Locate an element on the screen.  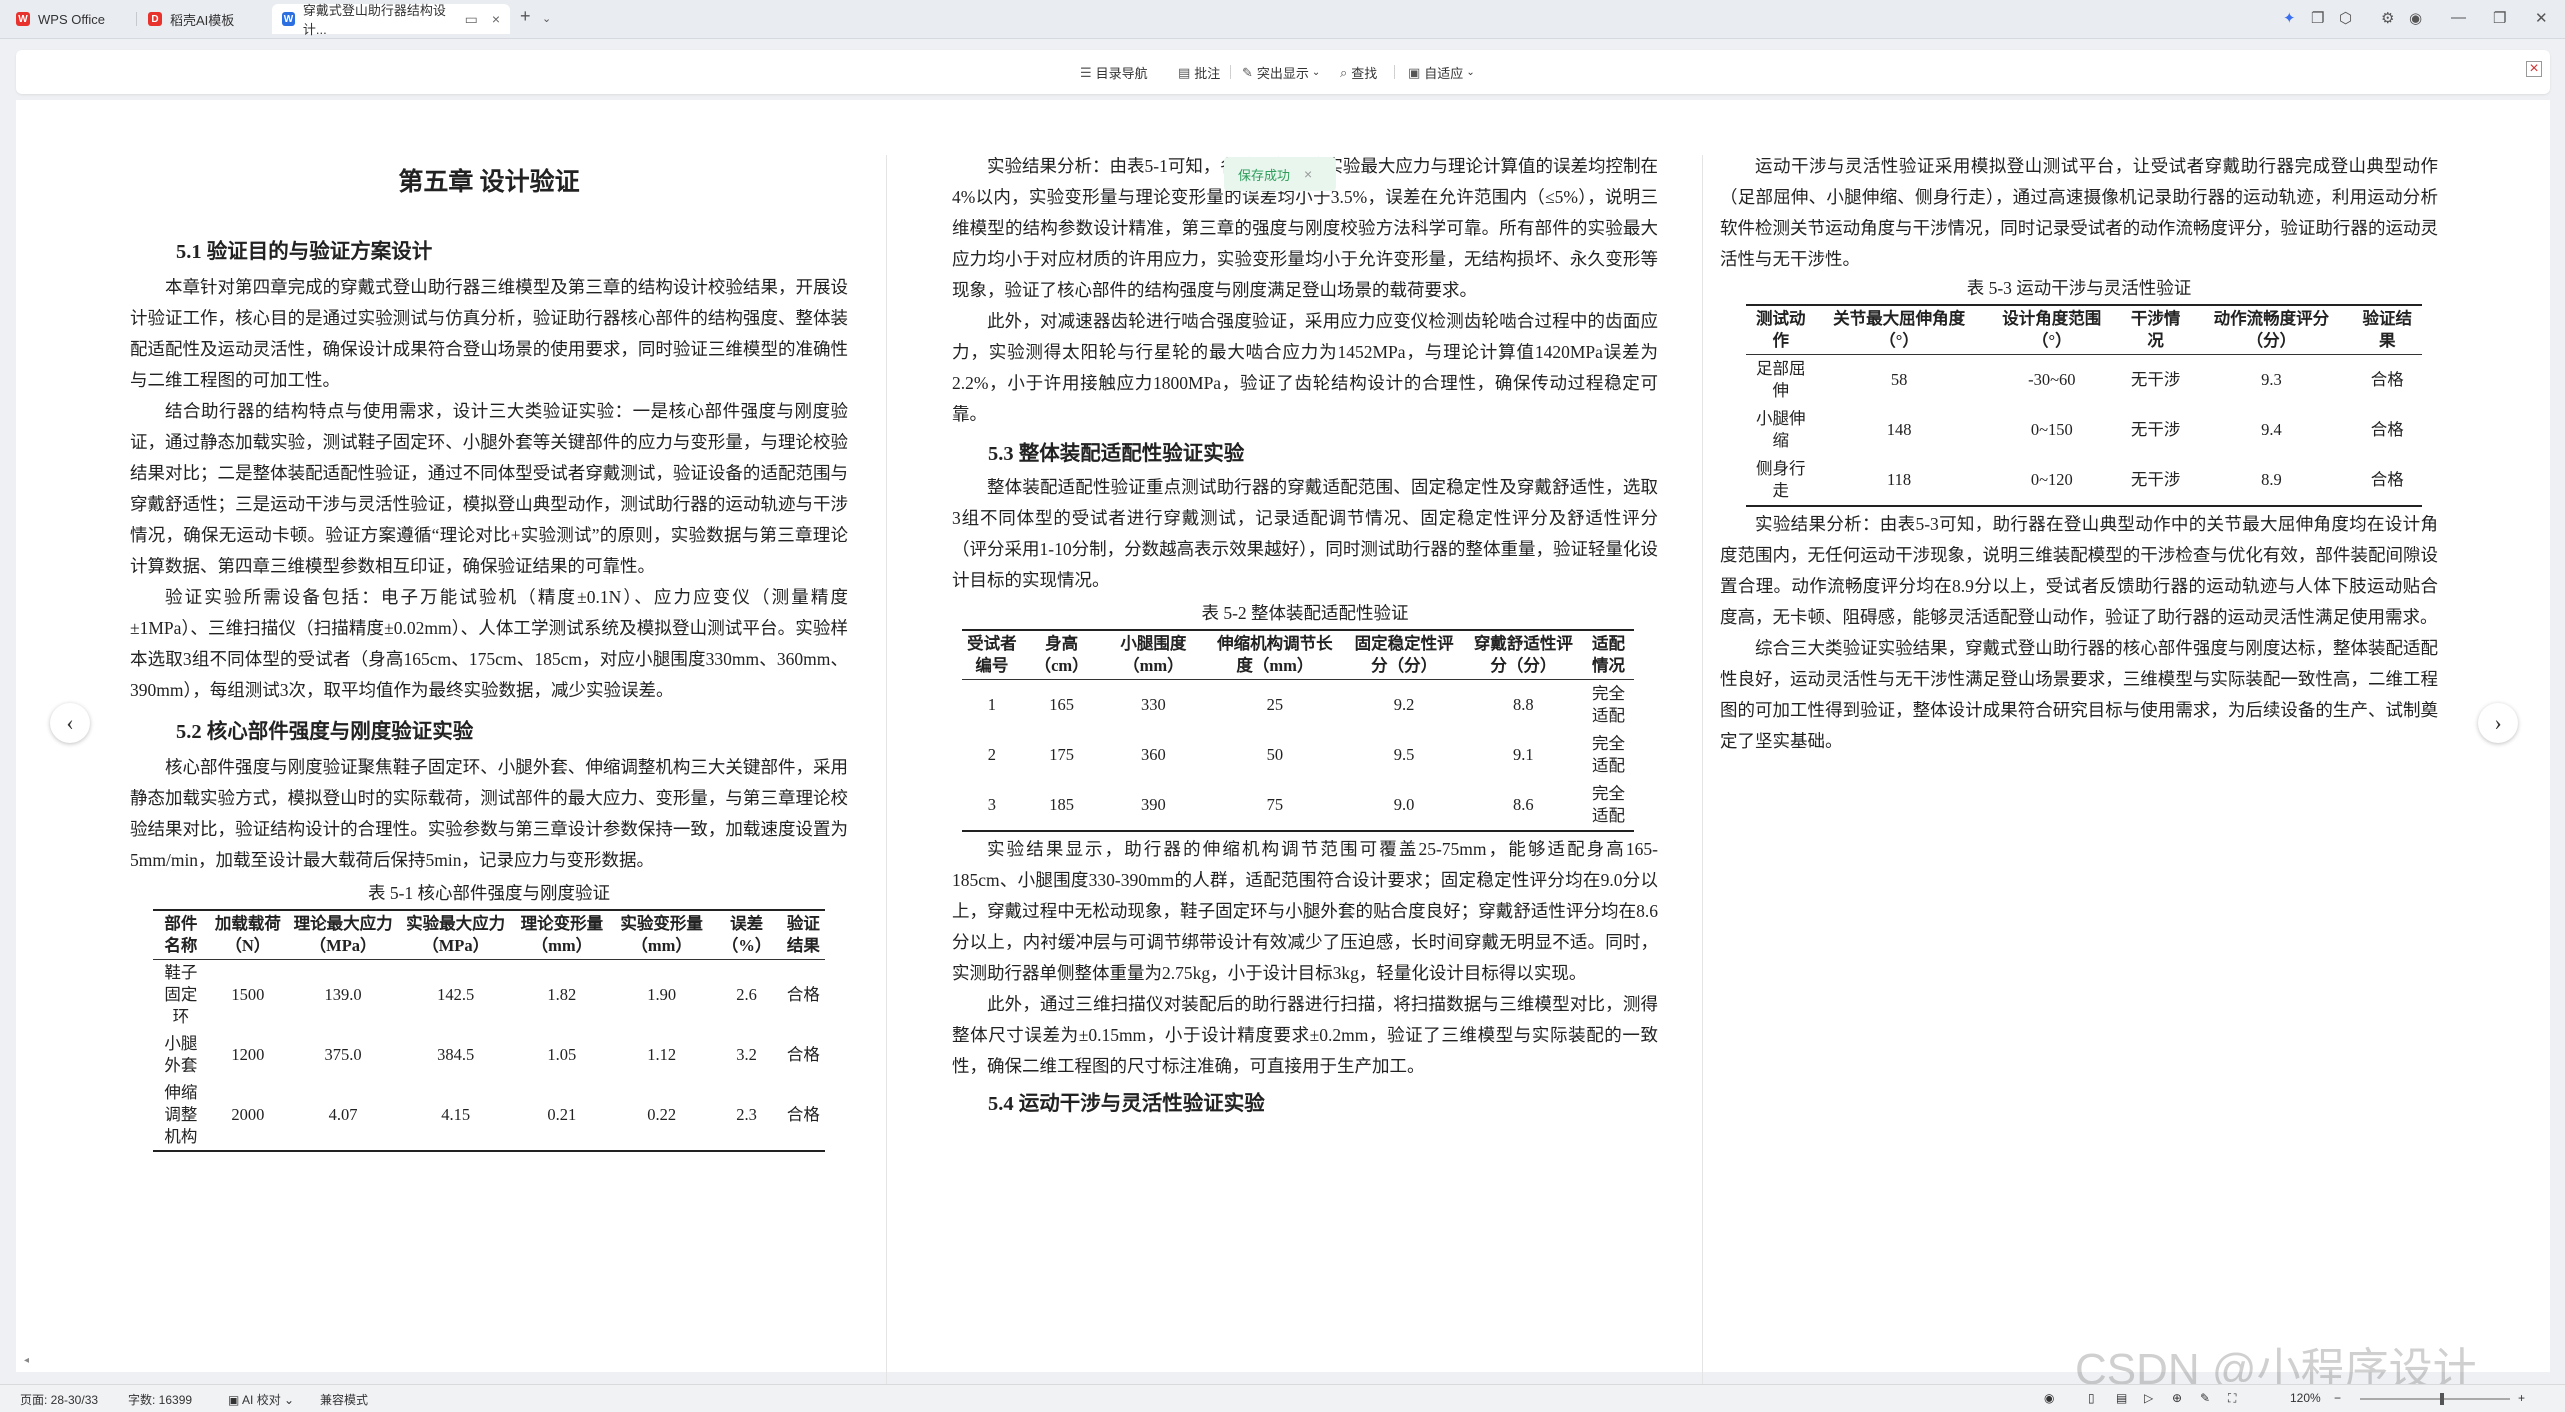
table-cell: 4.15 is located at coordinates (455, 1116).